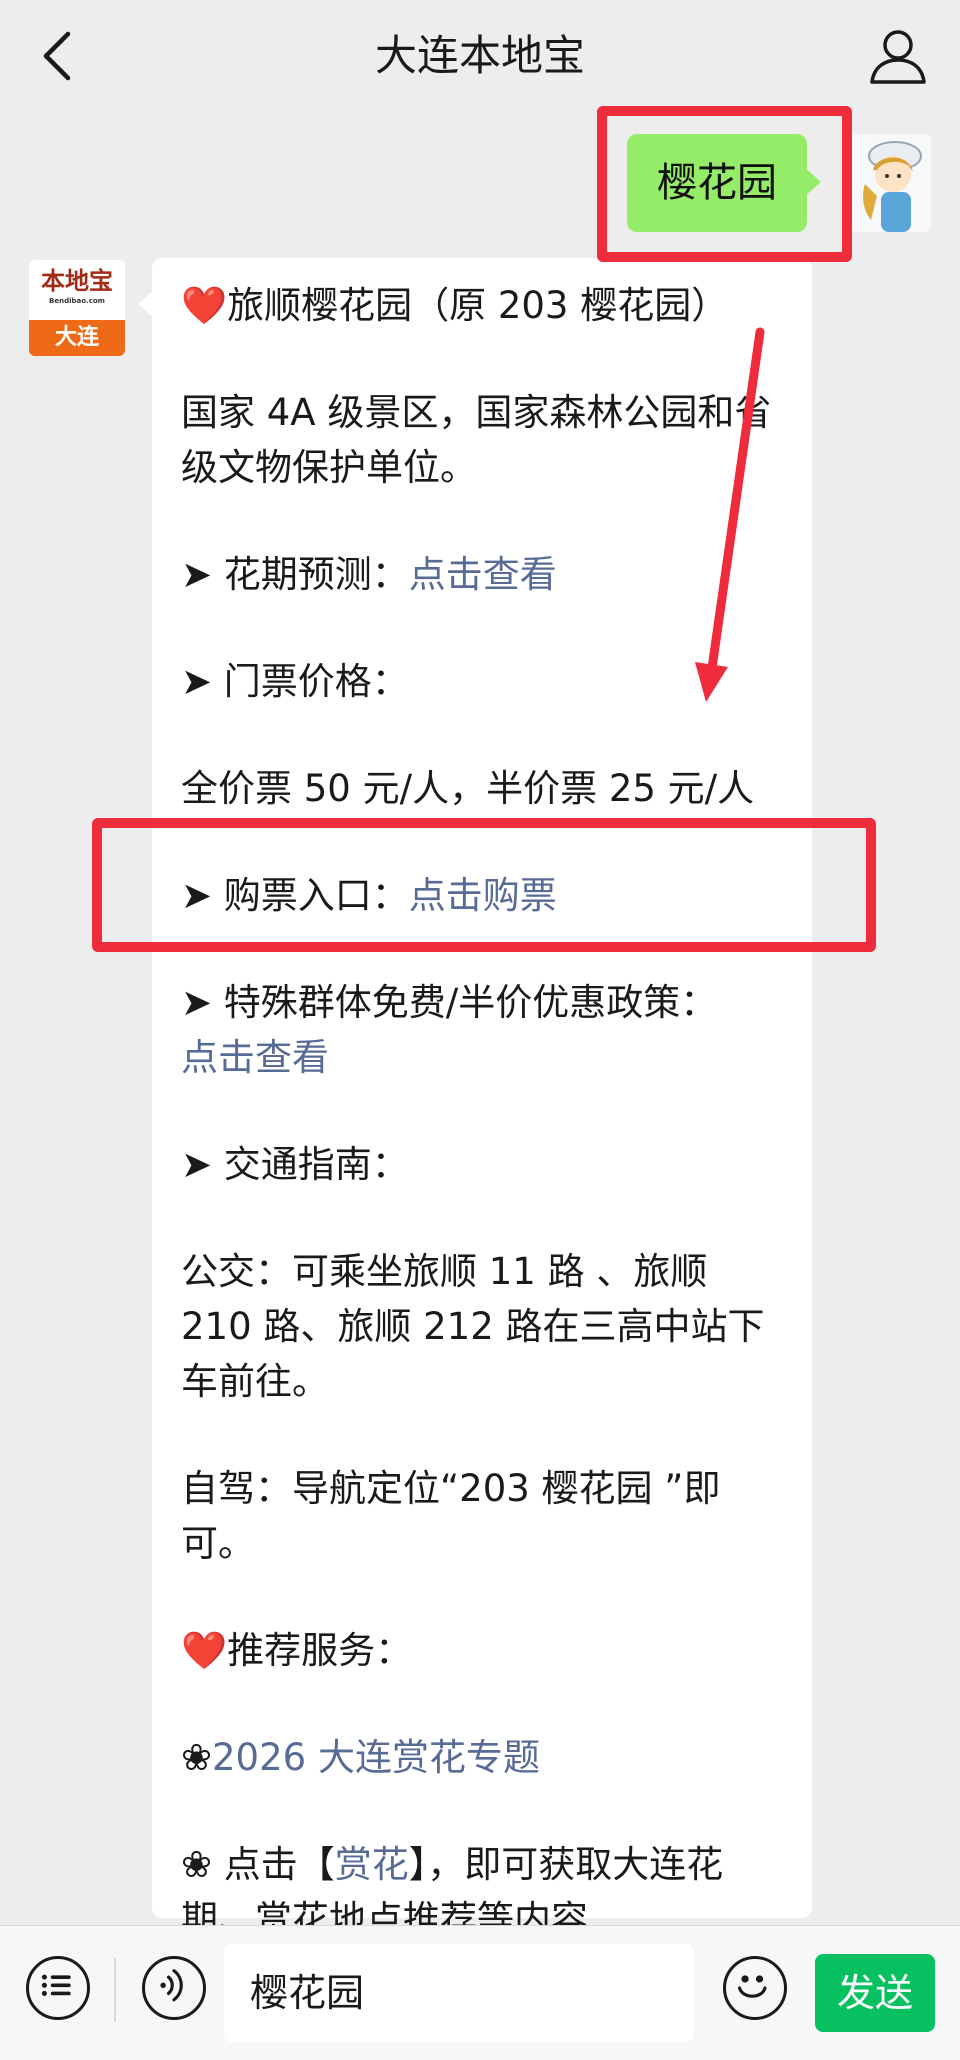  What do you see at coordinates (484, 885) in the screenshot?
I see `annotation-box-buy-ticket` at bounding box center [484, 885].